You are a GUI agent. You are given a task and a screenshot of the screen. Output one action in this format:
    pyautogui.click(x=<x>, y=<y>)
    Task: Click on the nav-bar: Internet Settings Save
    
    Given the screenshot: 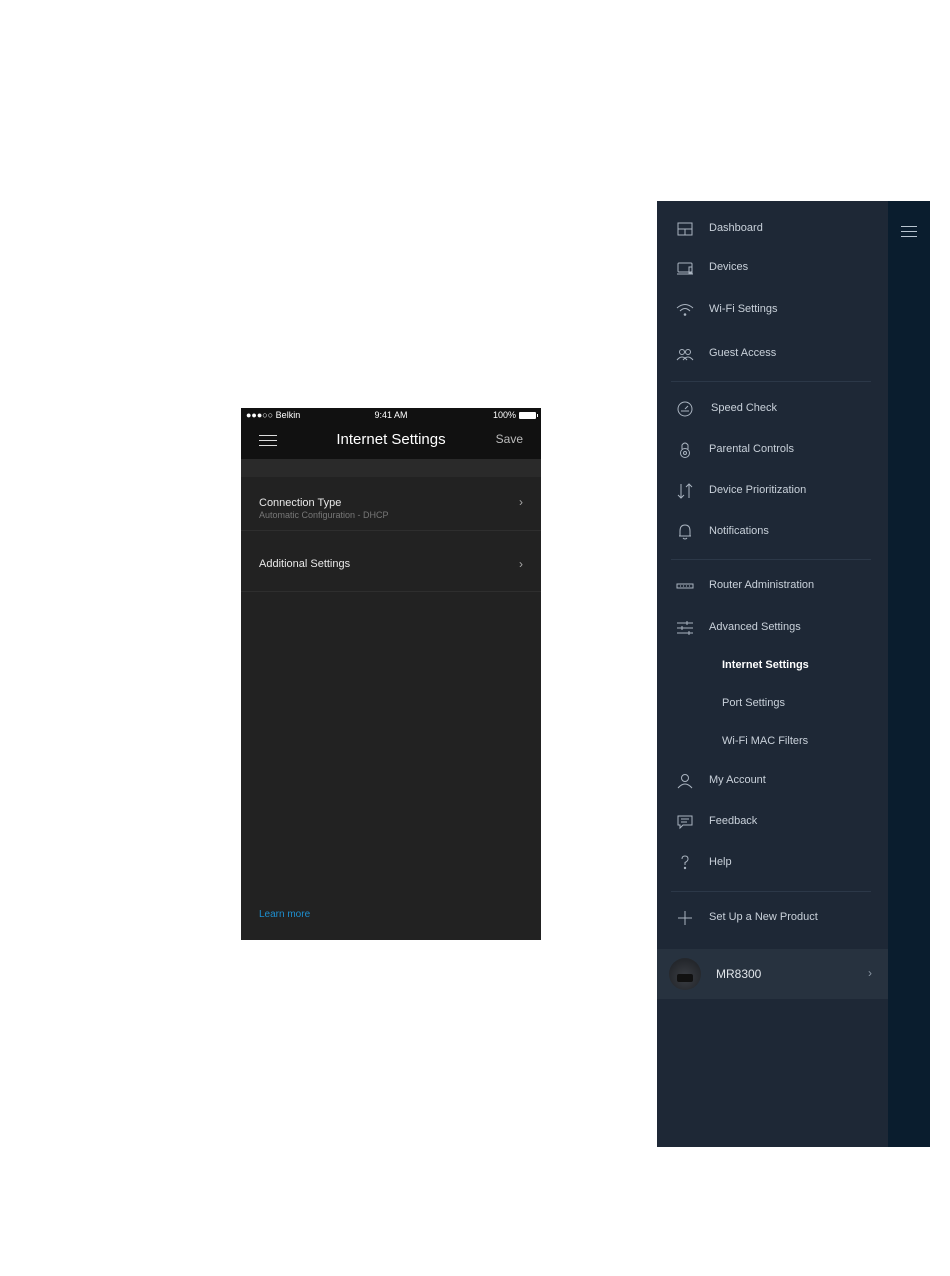 What is the action you would take?
    pyautogui.click(x=391, y=441)
    